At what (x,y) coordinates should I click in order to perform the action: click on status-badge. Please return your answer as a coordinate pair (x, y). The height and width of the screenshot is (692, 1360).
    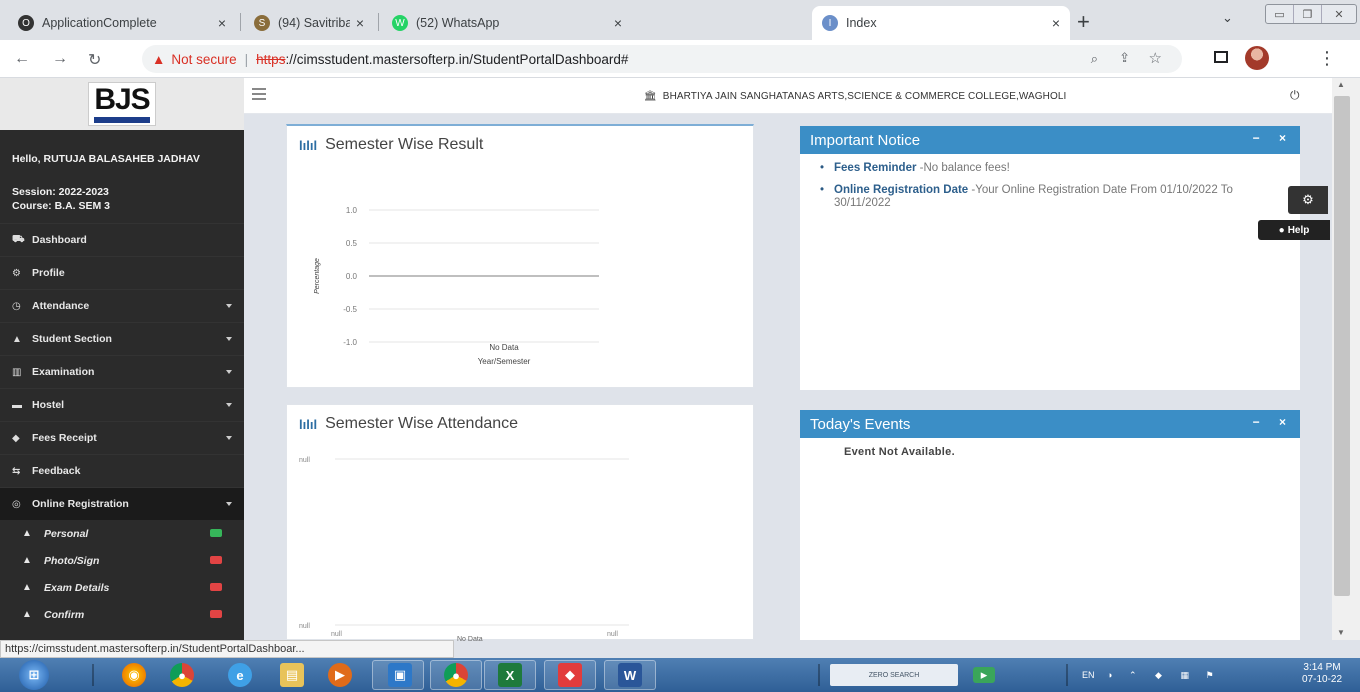
    Looking at the image, I should click on (216, 587).